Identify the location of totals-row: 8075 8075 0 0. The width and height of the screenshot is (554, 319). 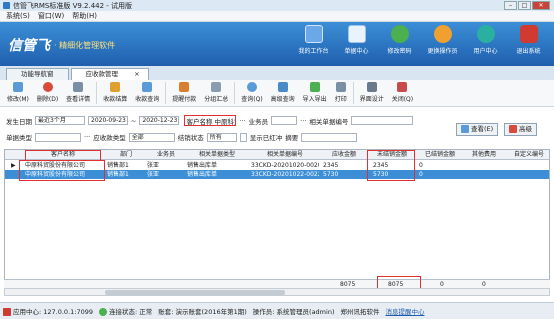
(277, 283).